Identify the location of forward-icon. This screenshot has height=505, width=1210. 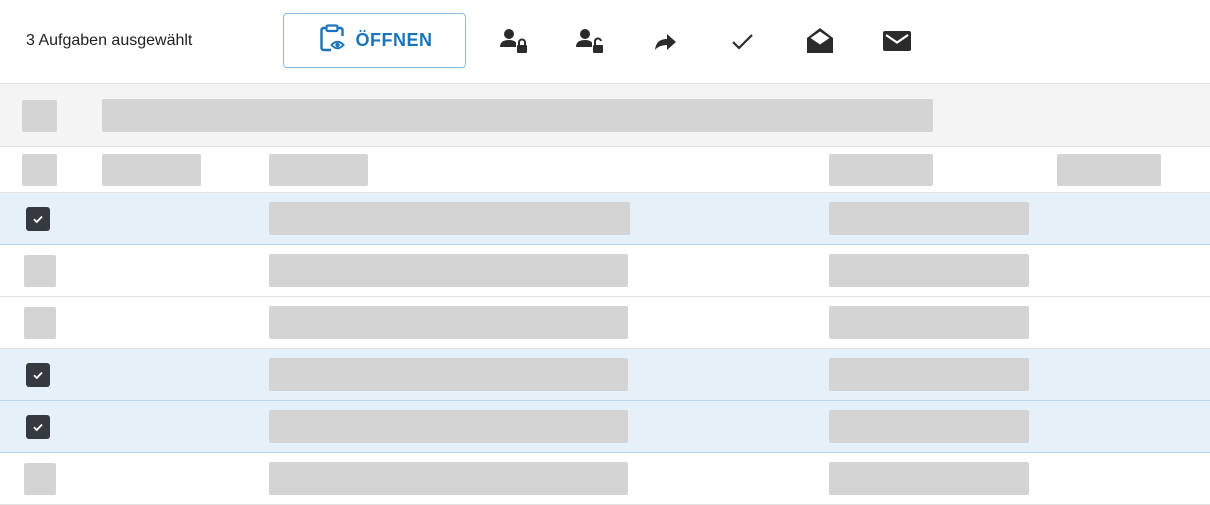
(665, 41).